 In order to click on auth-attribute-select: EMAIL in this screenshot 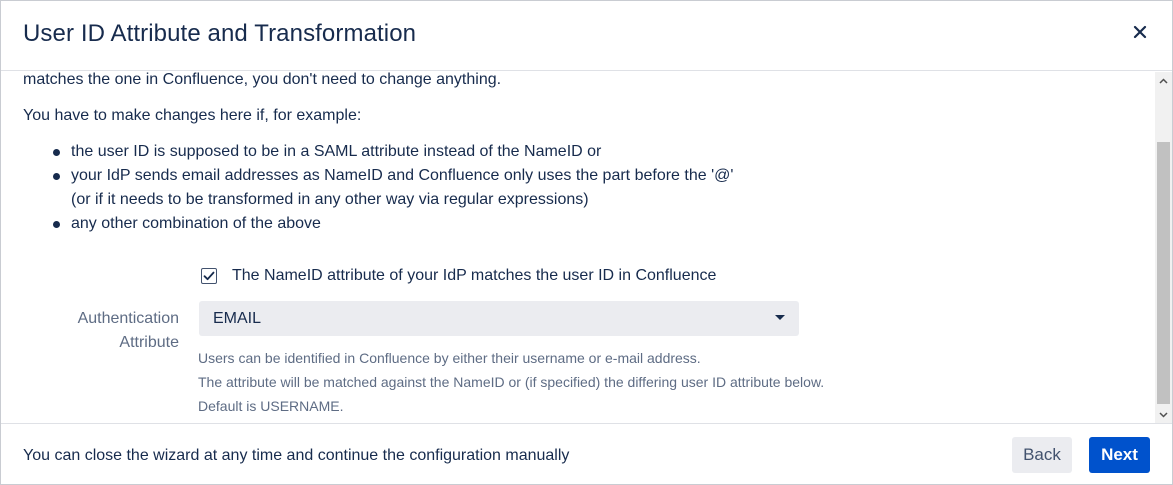, I will do `click(499, 318)`.